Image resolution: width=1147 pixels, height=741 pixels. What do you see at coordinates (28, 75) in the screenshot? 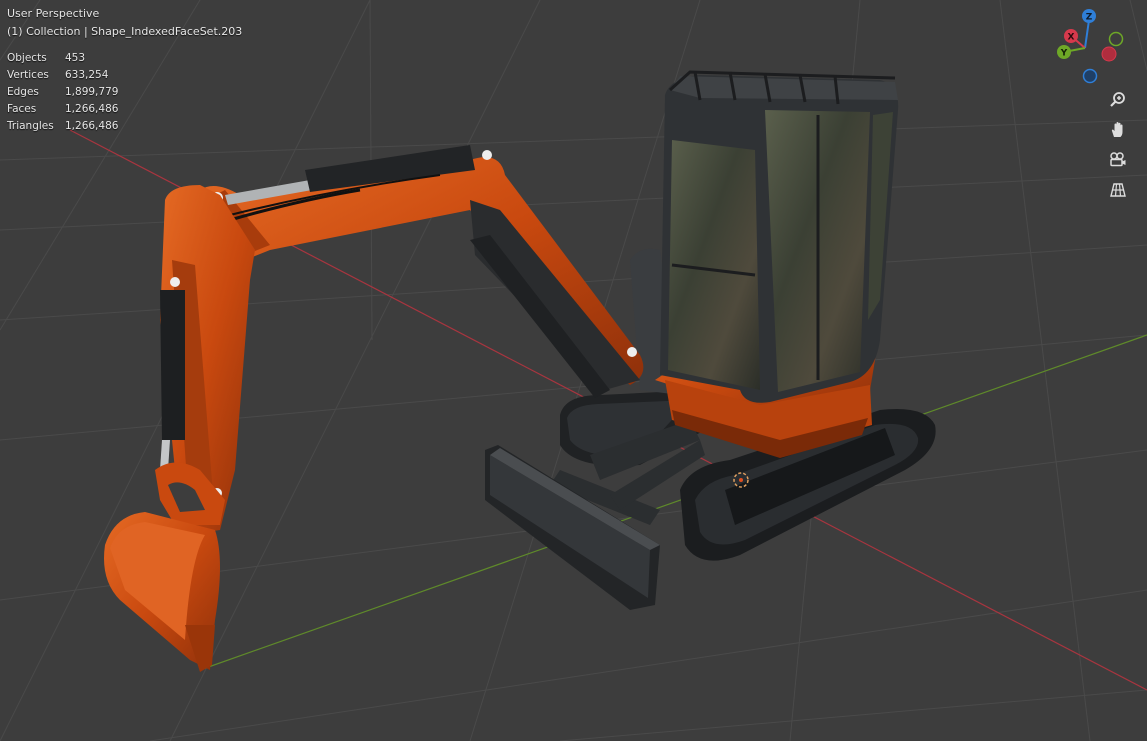
I see `stat-label: Vertices` at bounding box center [28, 75].